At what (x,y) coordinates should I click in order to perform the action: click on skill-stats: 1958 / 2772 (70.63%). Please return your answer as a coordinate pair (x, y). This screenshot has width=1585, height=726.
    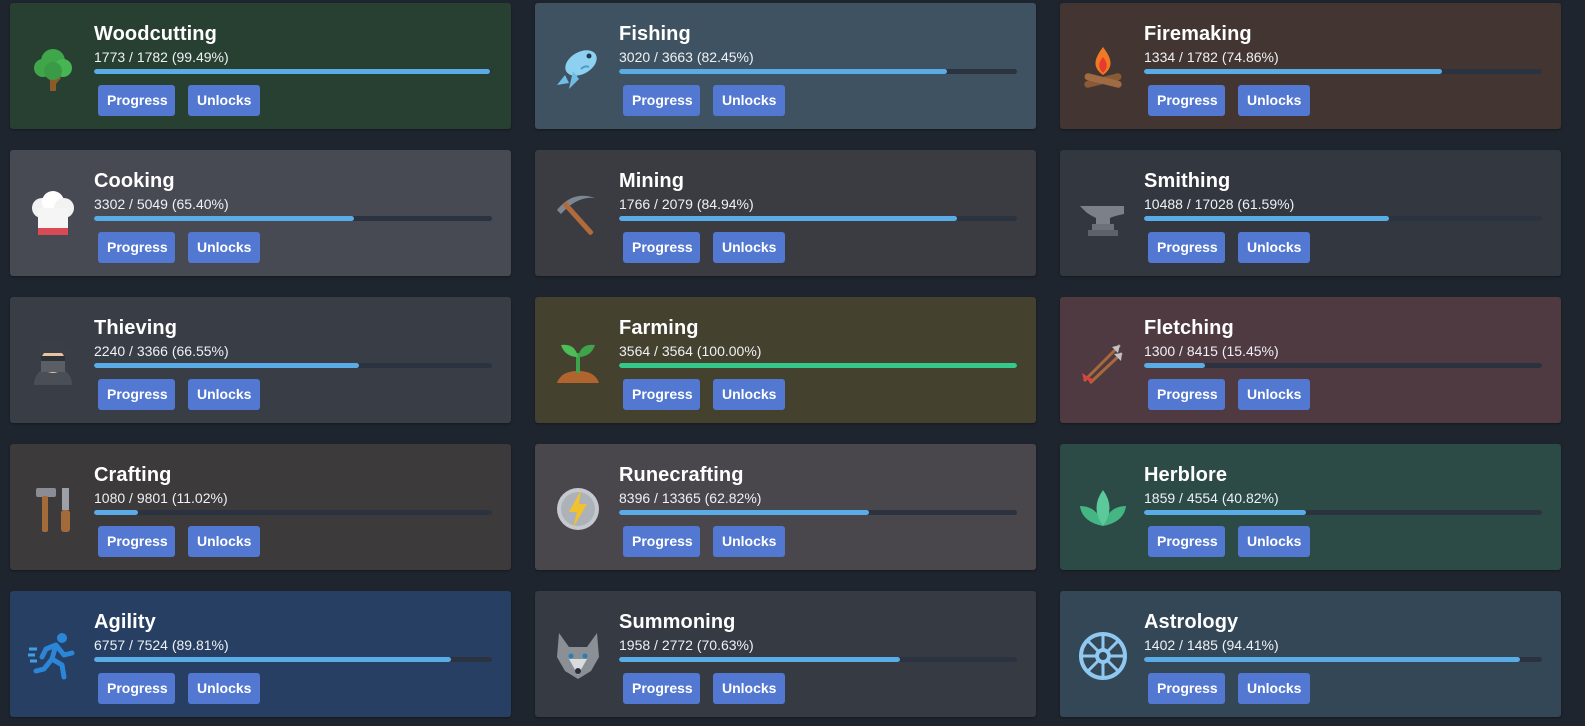
    Looking at the image, I should click on (686, 645).